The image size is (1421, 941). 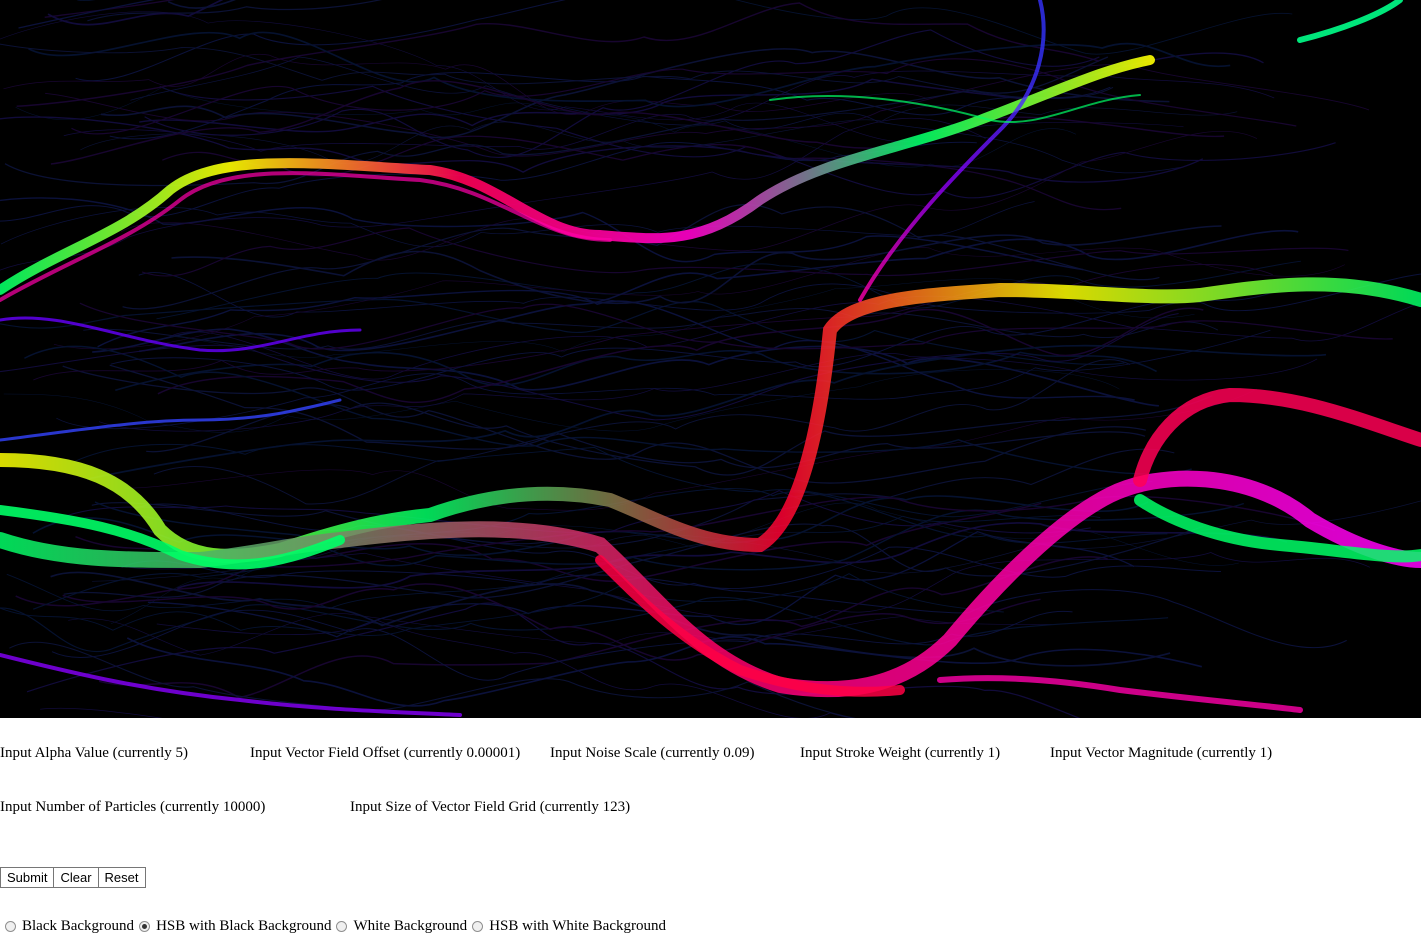 I want to click on reset-button: Reset, so click(x=121, y=877).